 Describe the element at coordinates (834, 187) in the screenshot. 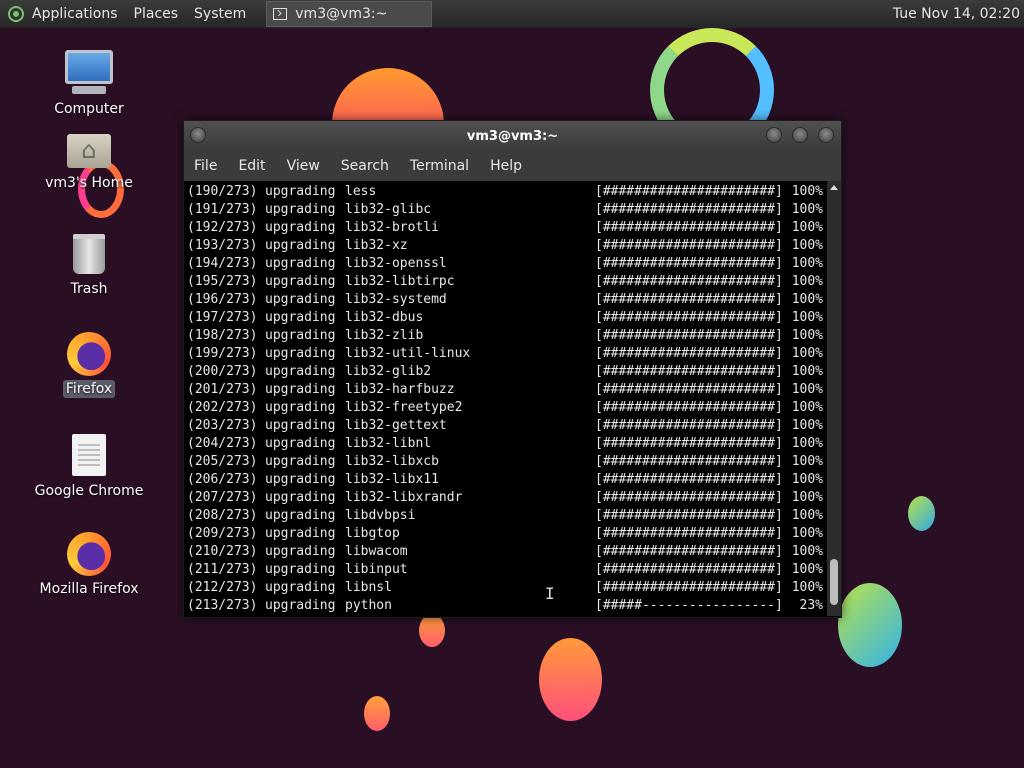

I see `scroll-up-icon` at that location.